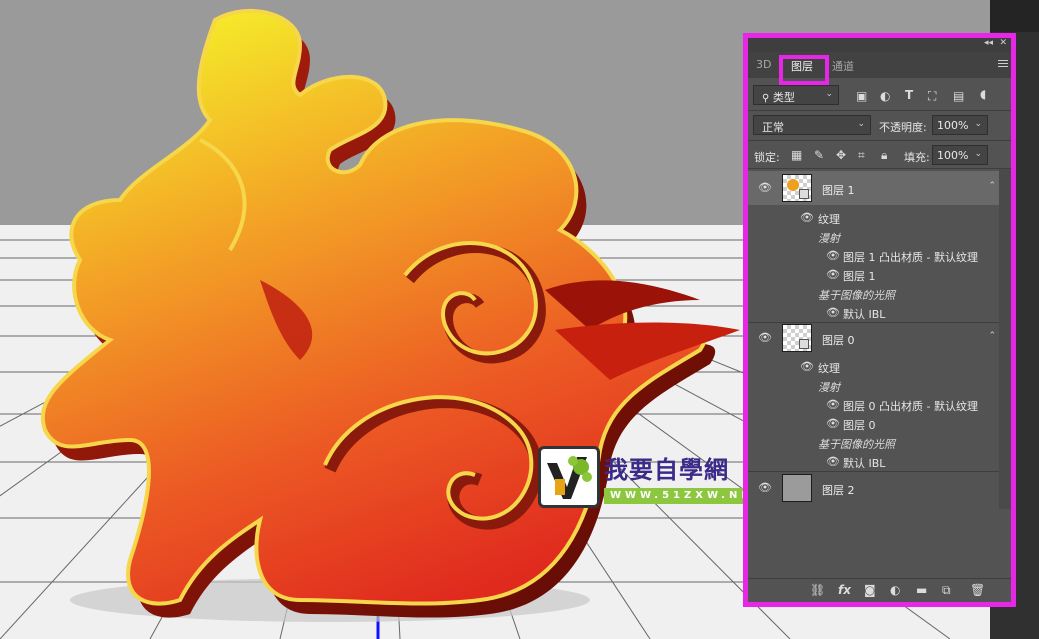 This screenshot has width=1039, height=639. Describe the element at coordinates (838, 340) in the screenshot. I see `layer-name: 图层 0` at that location.